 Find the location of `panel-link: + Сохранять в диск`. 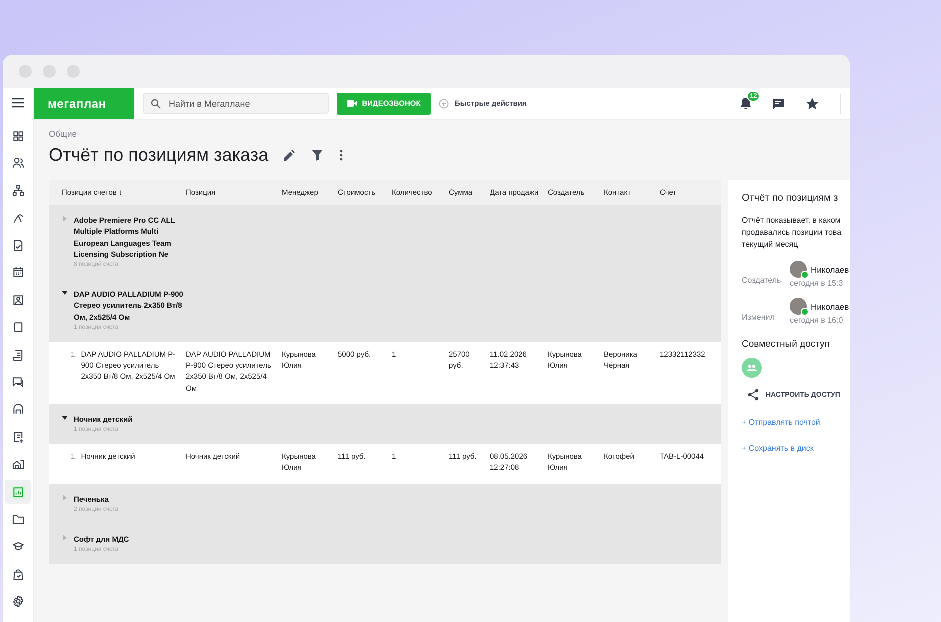

panel-link: + Сохранять в диск is located at coordinates (796, 448).